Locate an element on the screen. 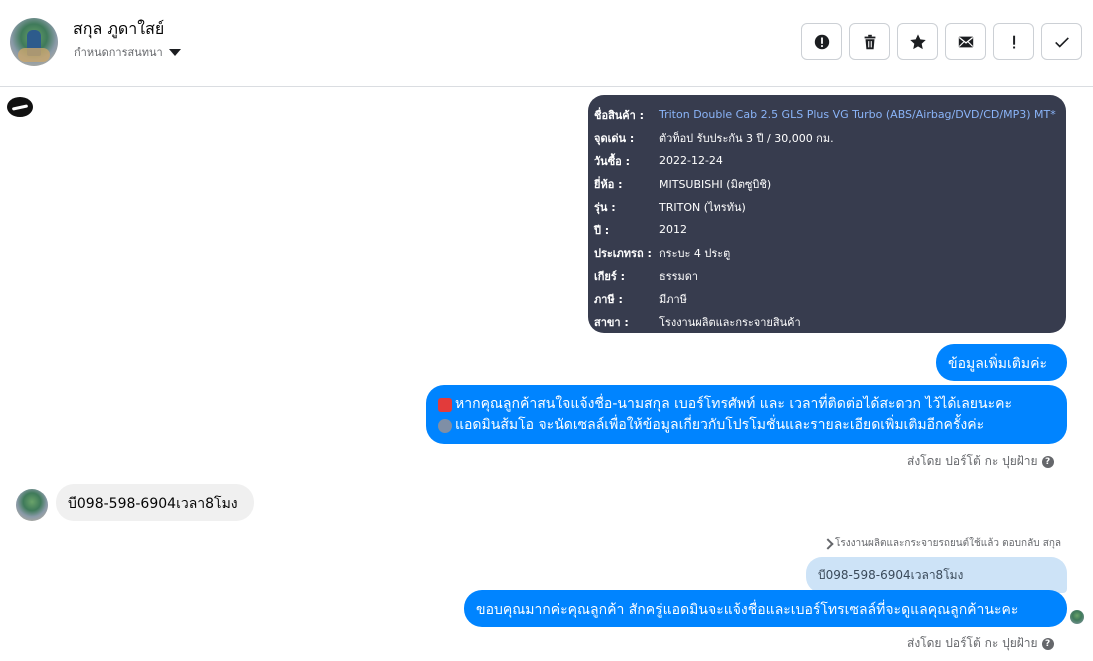  contact-avatar-small is located at coordinates (32, 505).